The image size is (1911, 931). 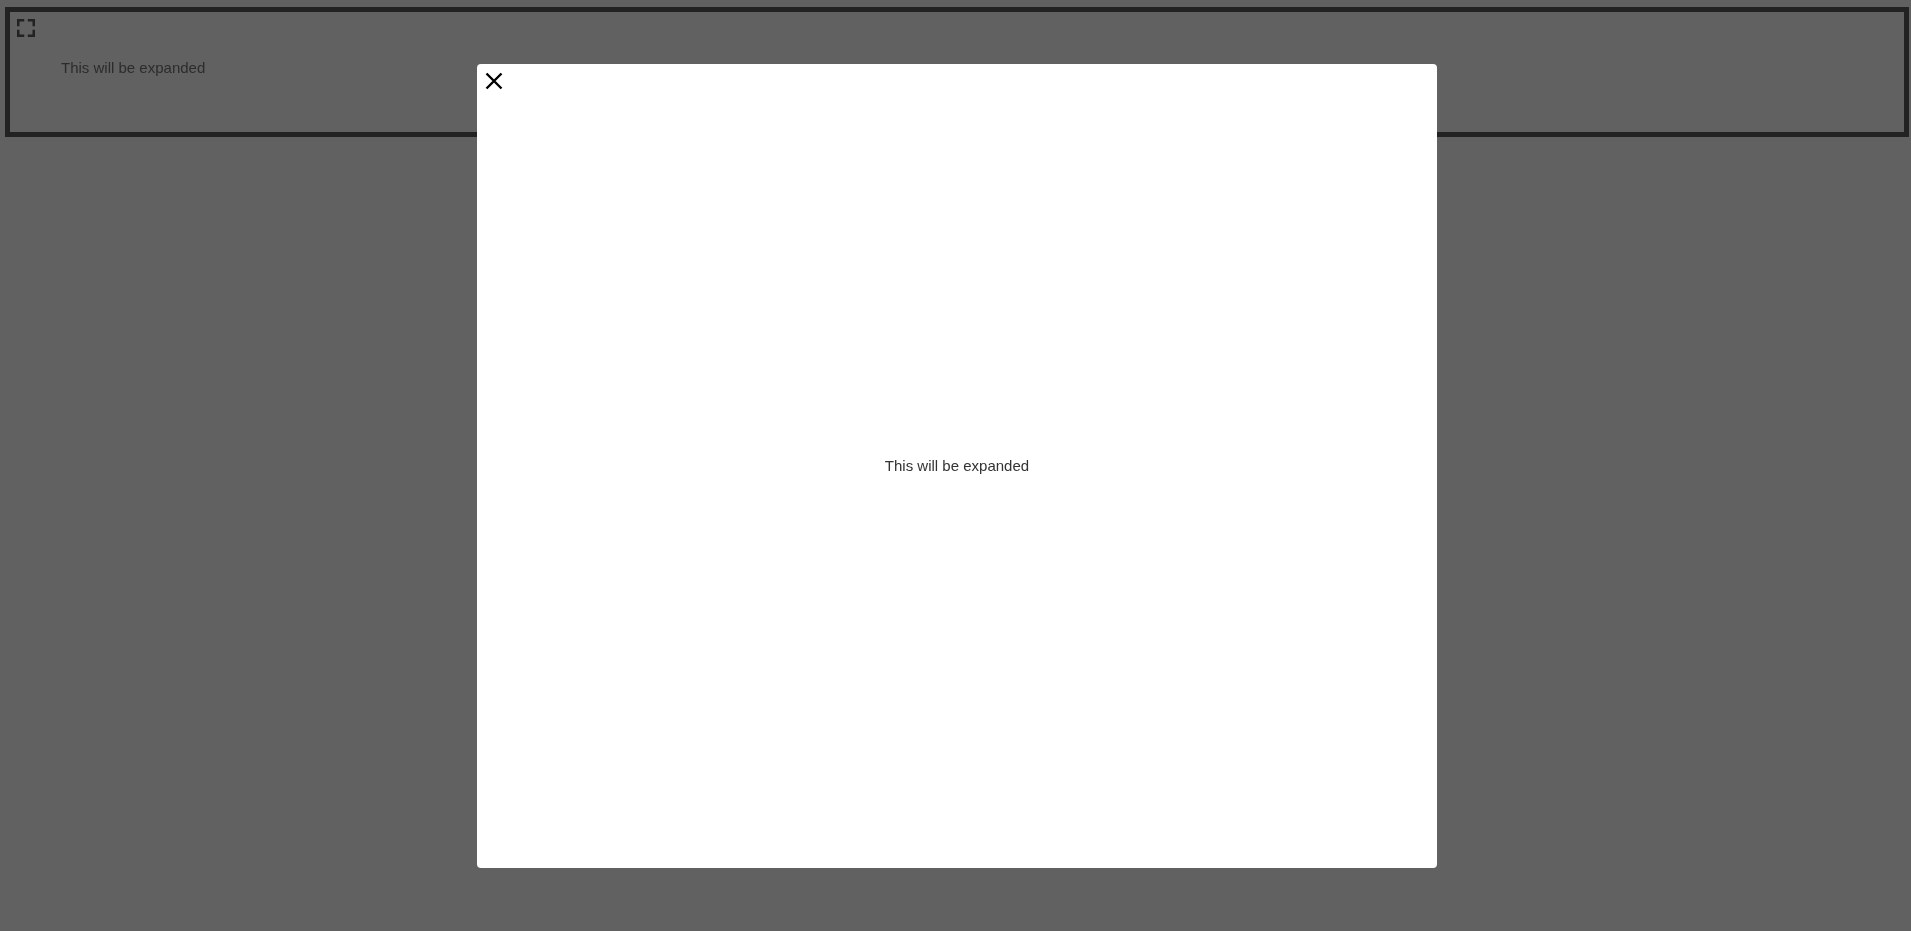 I want to click on modal-text: This will be expanded, so click(x=957, y=465).